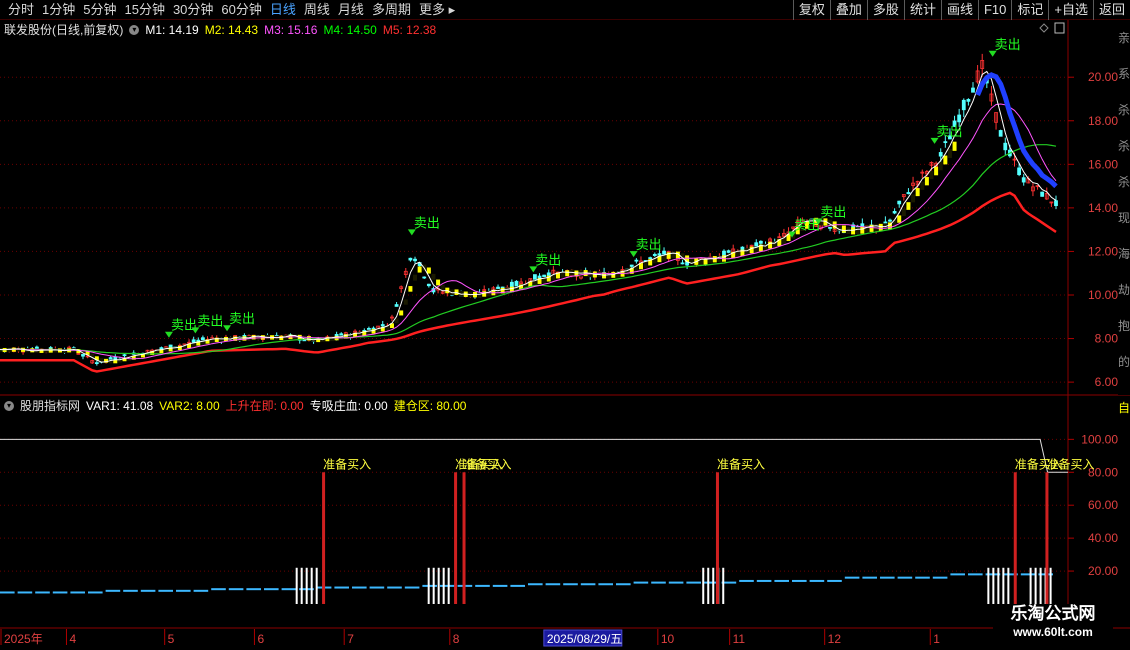 The height and width of the screenshot is (650, 1130). What do you see at coordinates (1124, 253) in the screenshot?
I see `right-edge-char: 海` at bounding box center [1124, 253].